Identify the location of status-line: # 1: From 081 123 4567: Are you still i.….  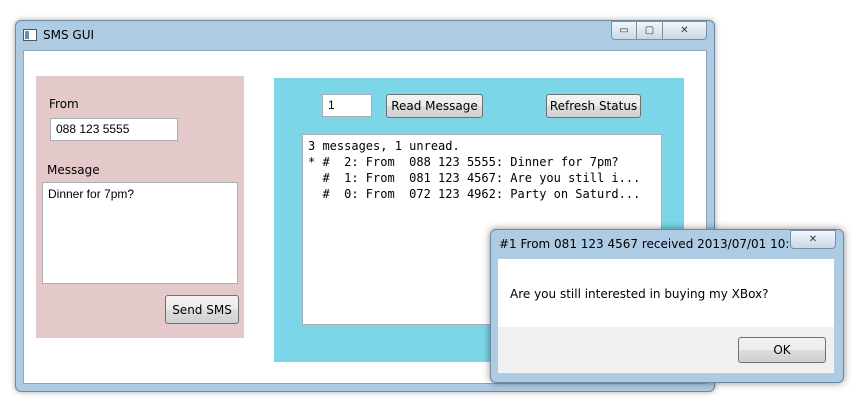
(474, 178).